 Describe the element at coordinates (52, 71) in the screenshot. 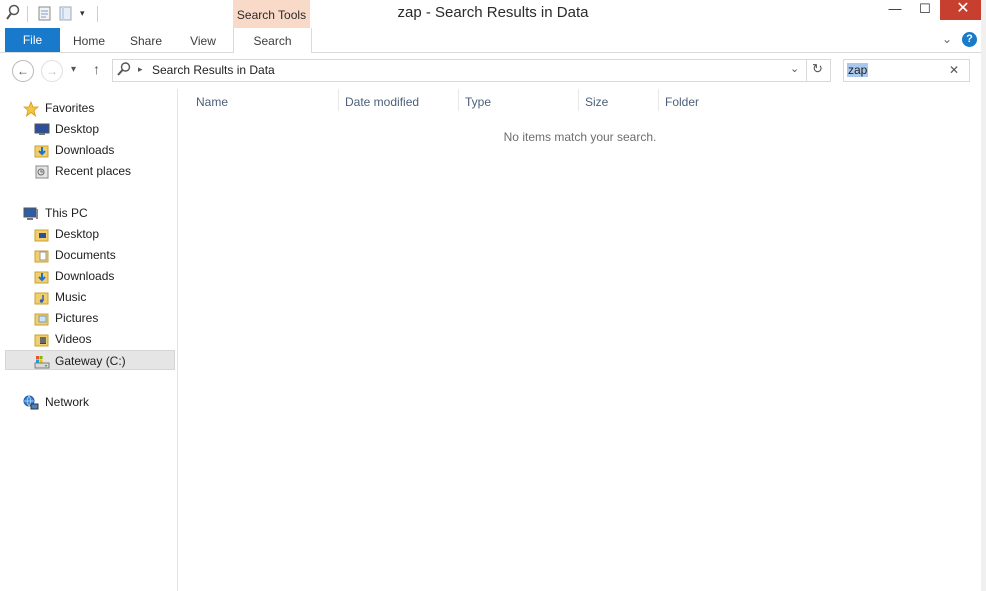

I see `forward-button: →` at that location.